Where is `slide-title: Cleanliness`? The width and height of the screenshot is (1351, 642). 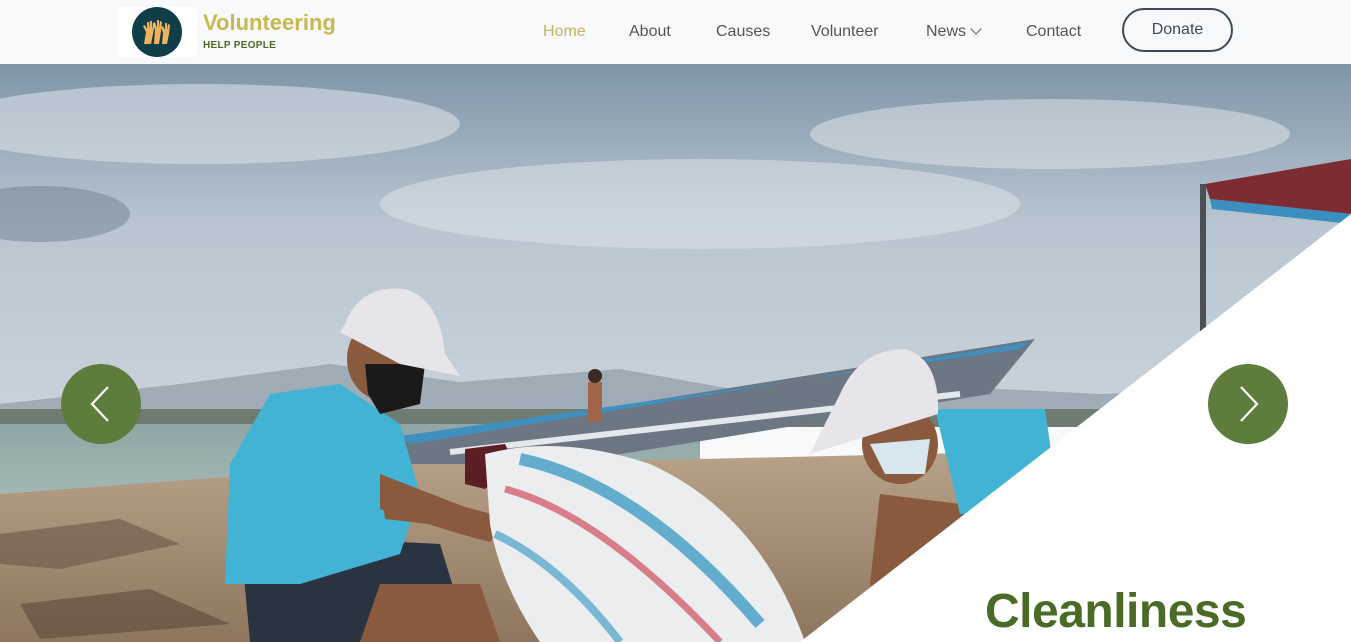
slide-title: Cleanliness is located at coordinates (1116, 611).